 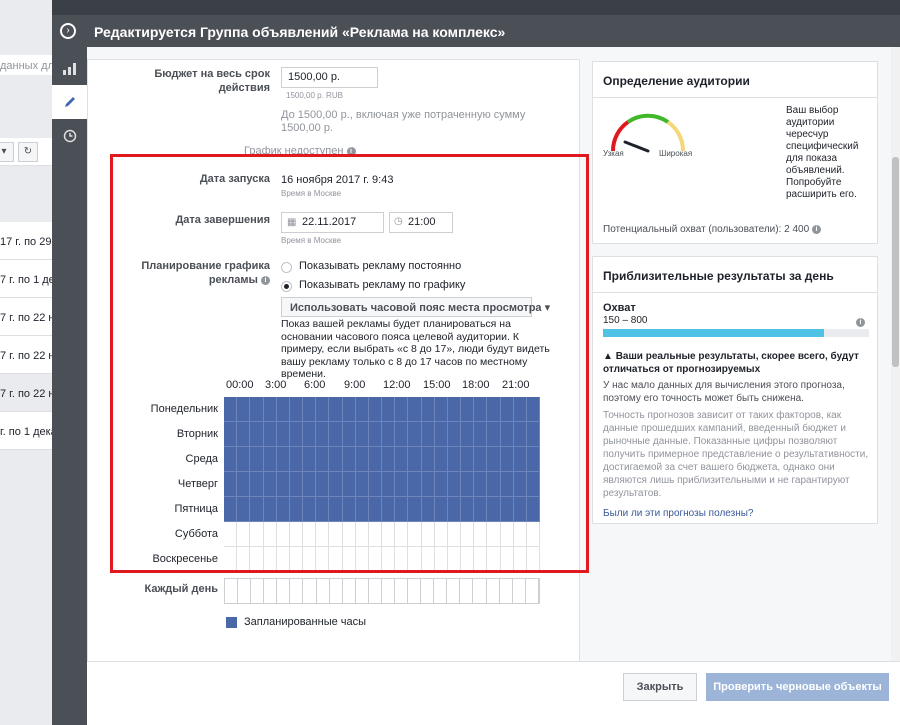 What do you see at coordinates (450, 7) in the screenshot?
I see `background-top-bar` at bounding box center [450, 7].